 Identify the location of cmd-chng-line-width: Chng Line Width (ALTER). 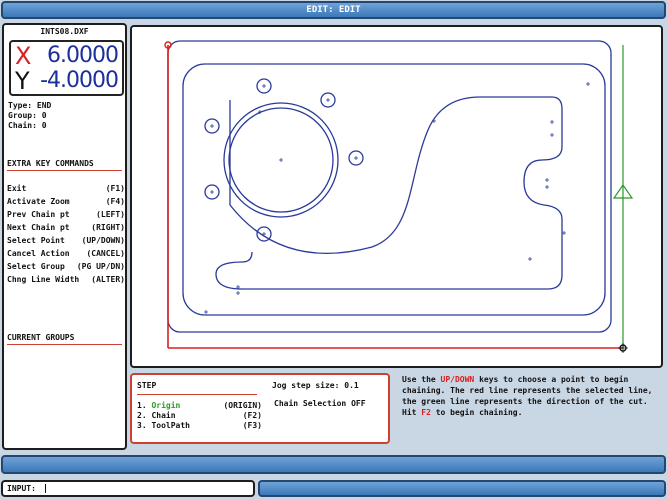
(66, 279).